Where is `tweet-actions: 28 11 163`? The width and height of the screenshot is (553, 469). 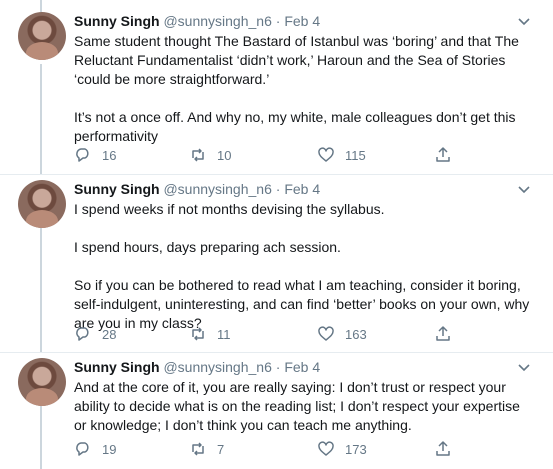
tweet-actions: 28 11 163 is located at coordinates (304, 335).